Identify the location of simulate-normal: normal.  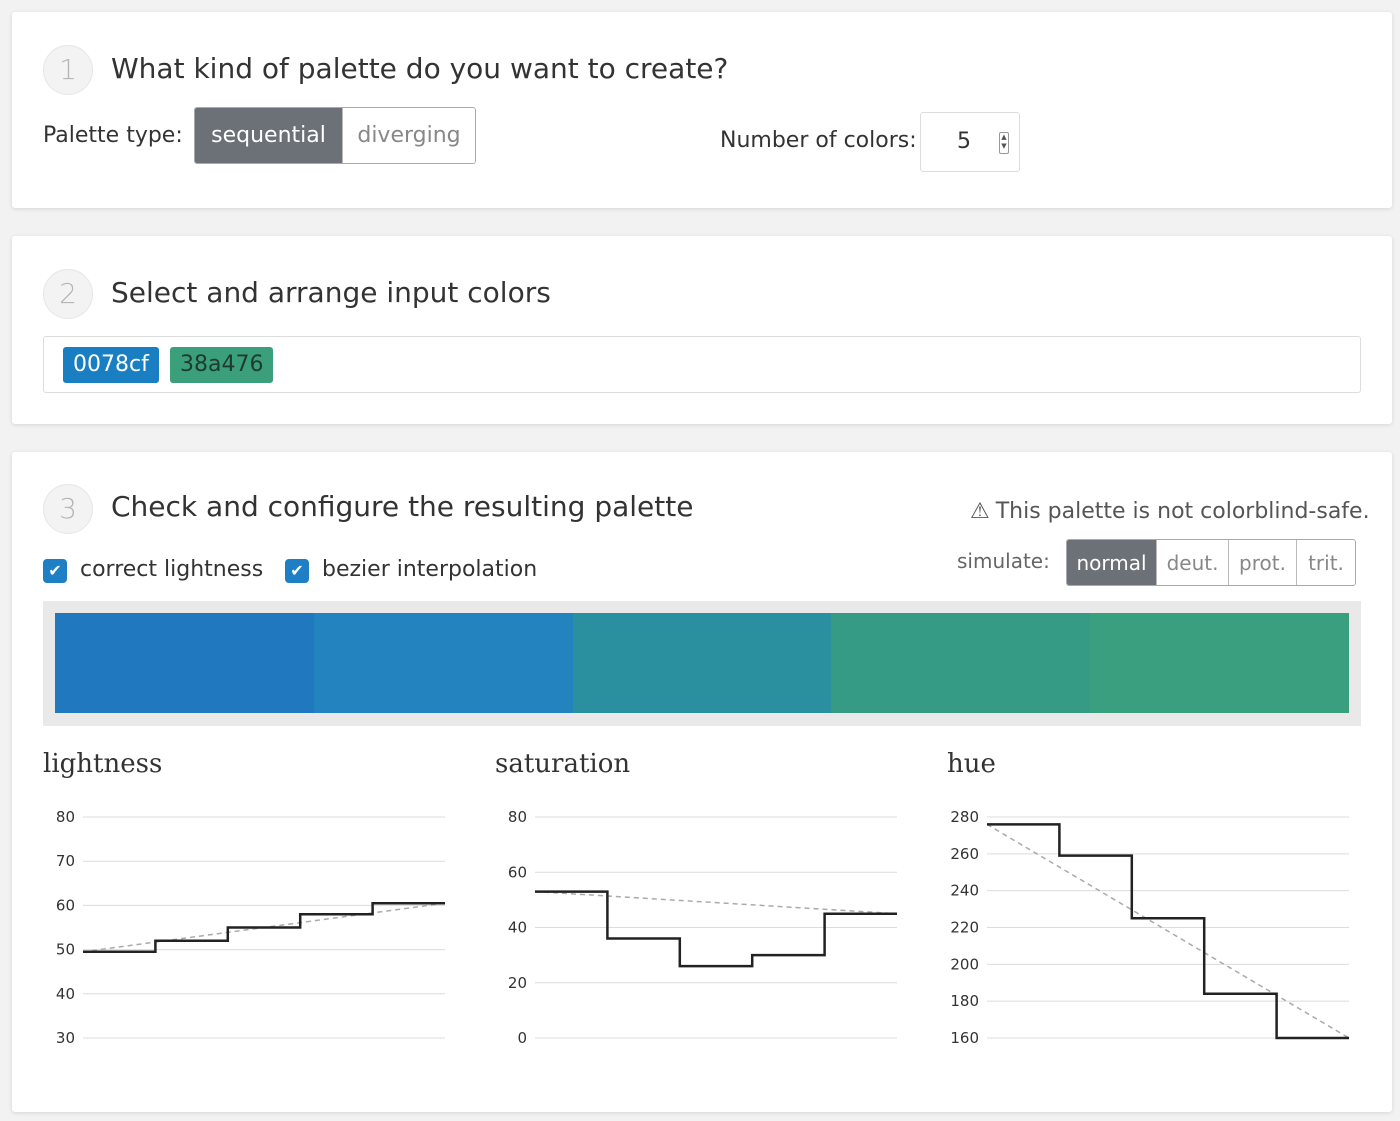
(1112, 562).